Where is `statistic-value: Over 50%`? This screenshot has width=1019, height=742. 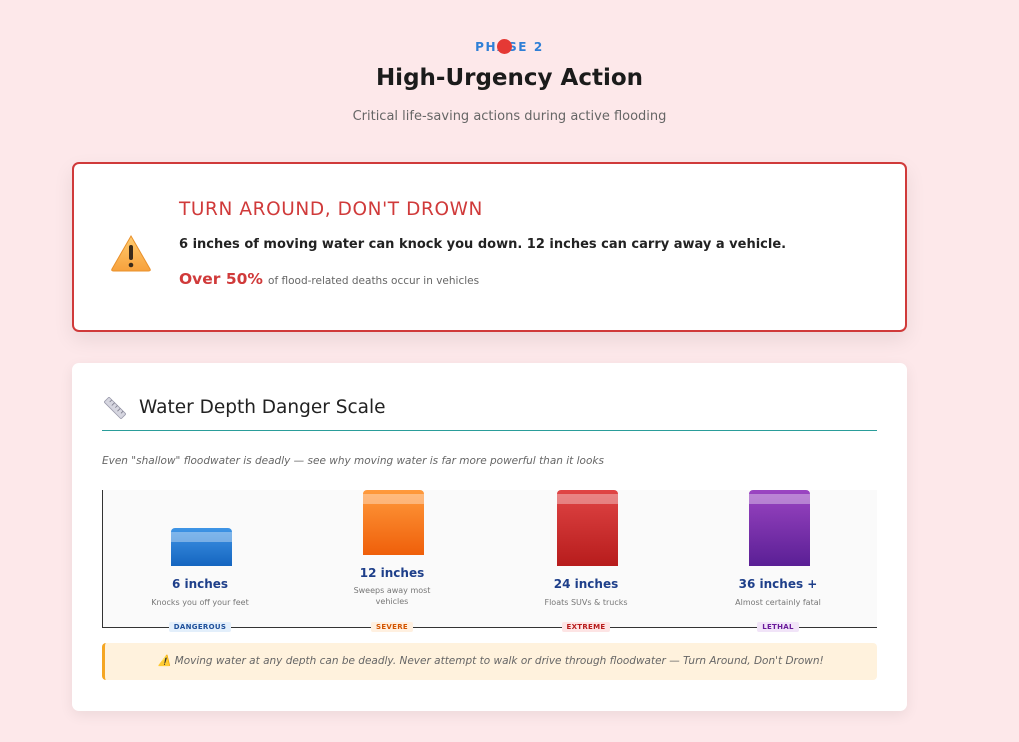
statistic-value: Over 50% is located at coordinates (221, 279).